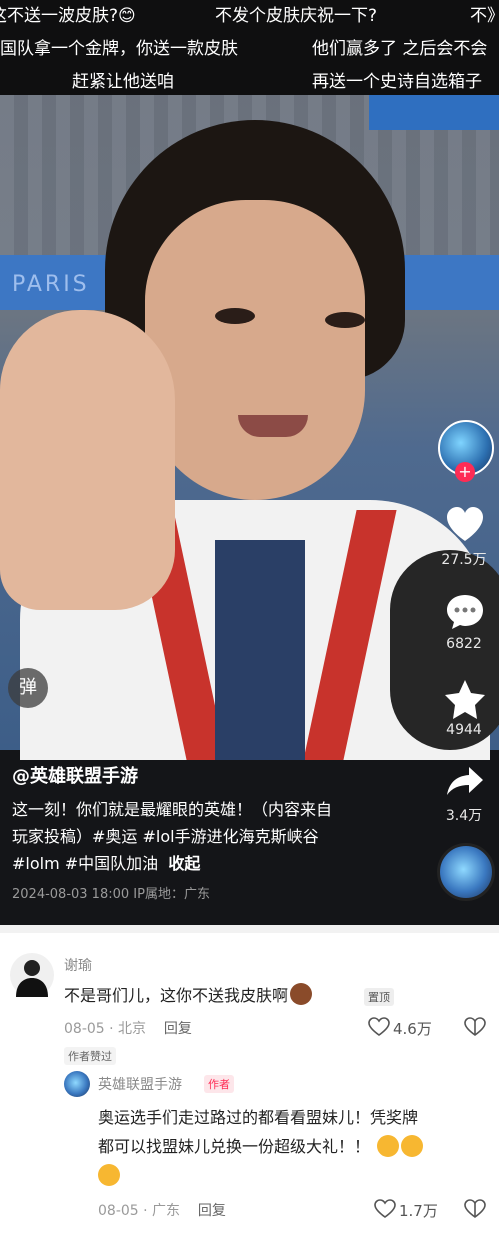  I want to click on athlete-mouth, so click(273, 426).